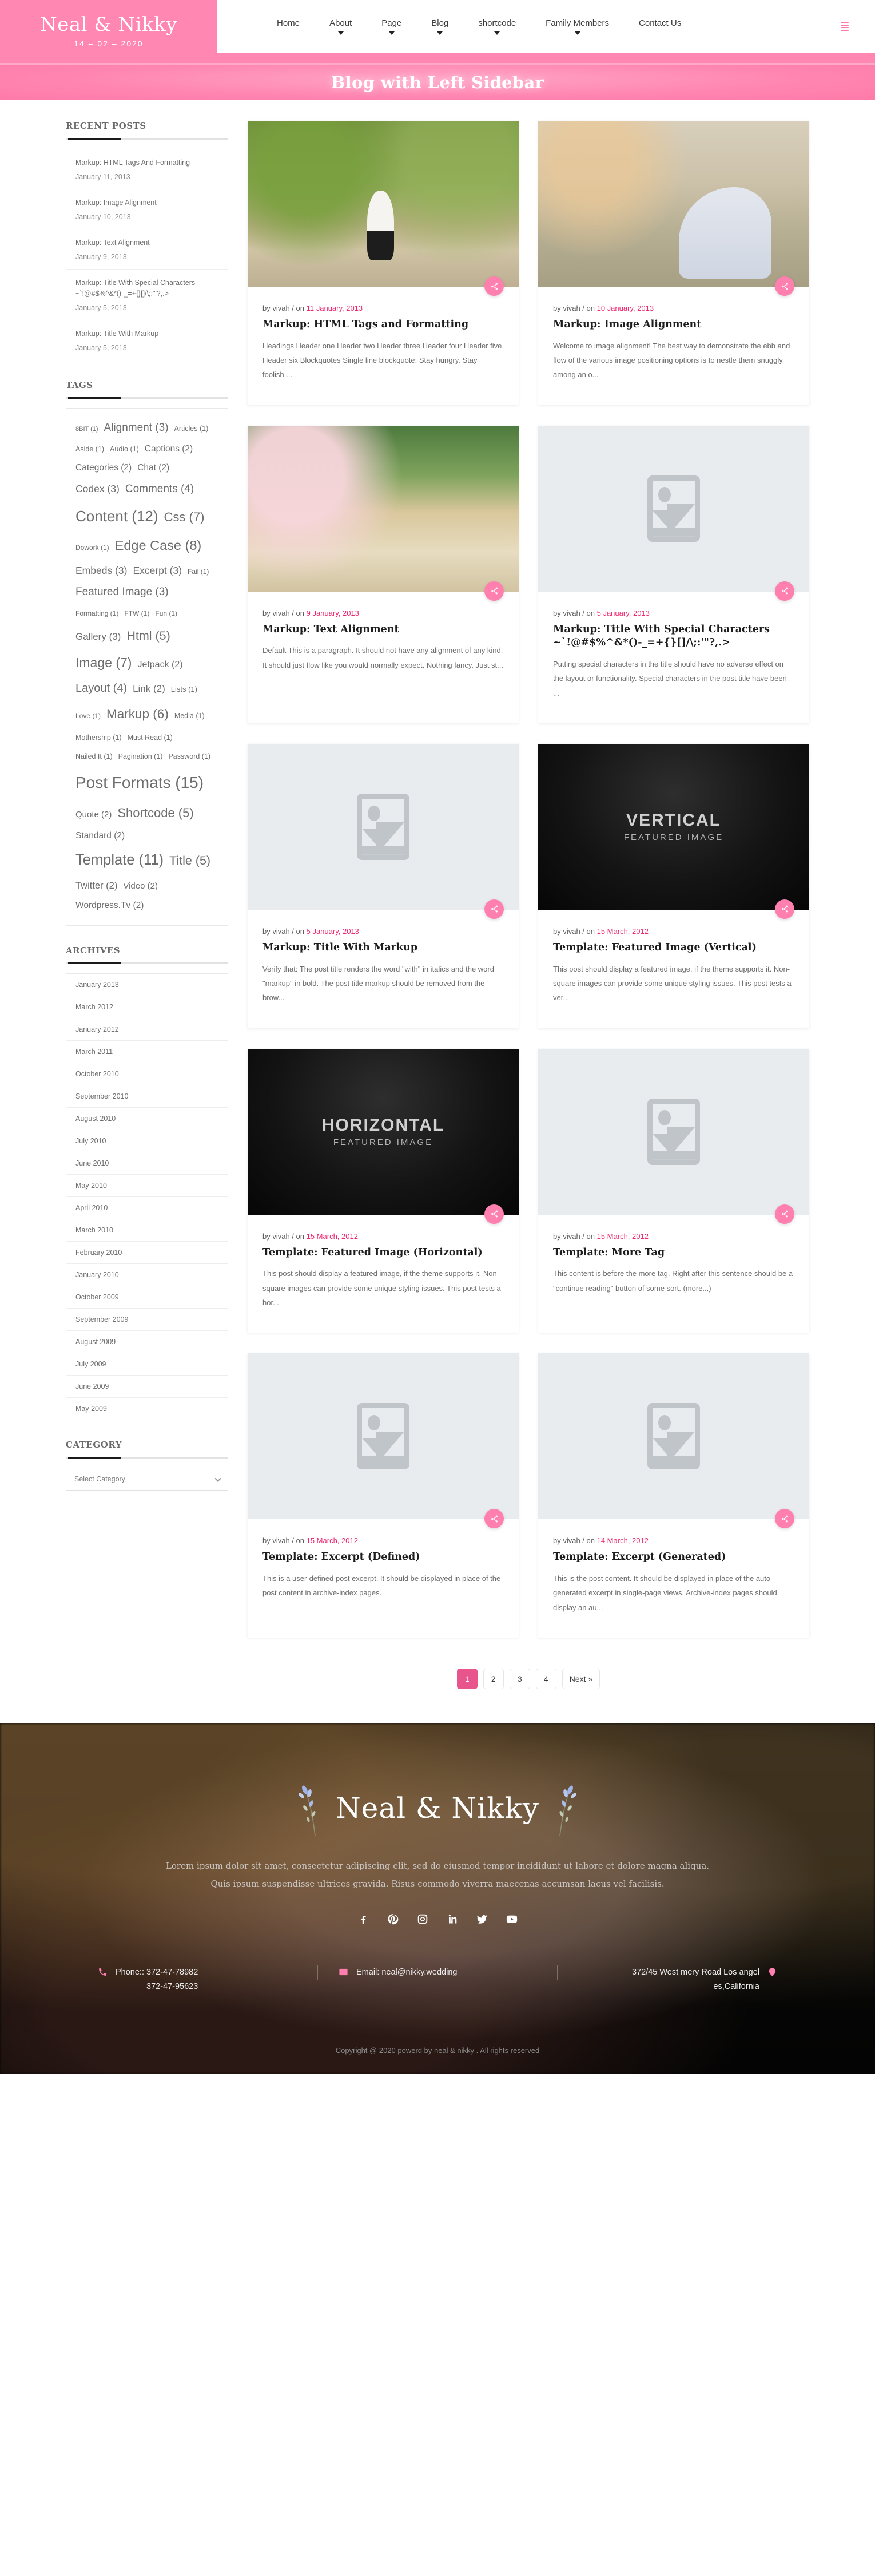  I want to click on nav-item-about: About, so click(341, 27).